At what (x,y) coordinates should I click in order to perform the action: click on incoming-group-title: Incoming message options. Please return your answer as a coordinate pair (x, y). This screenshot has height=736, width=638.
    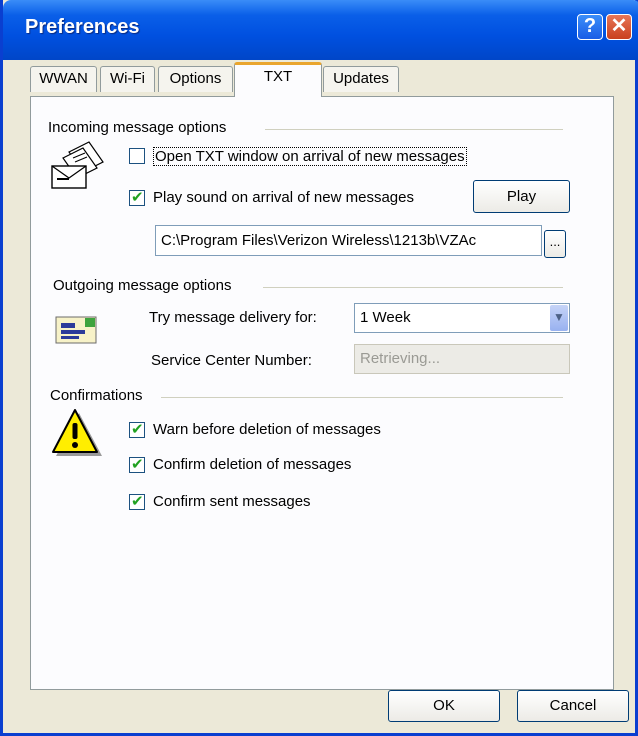
    Looking at the image, I should click on (137, 127).